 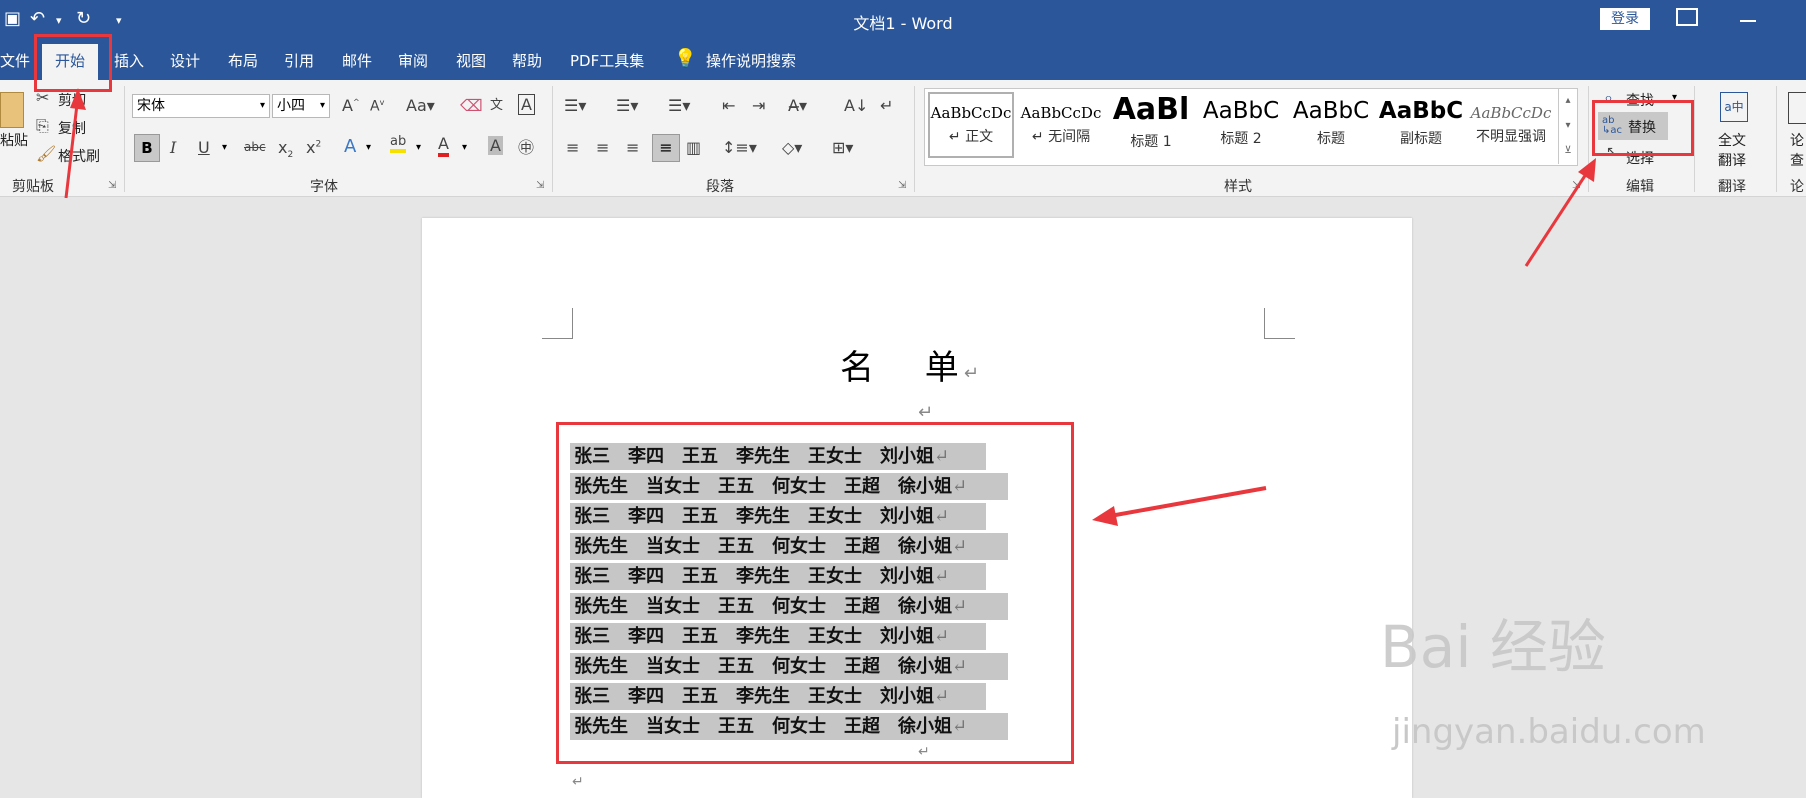 I want to click on arrow-to-text, so click(x=1179, y=506).